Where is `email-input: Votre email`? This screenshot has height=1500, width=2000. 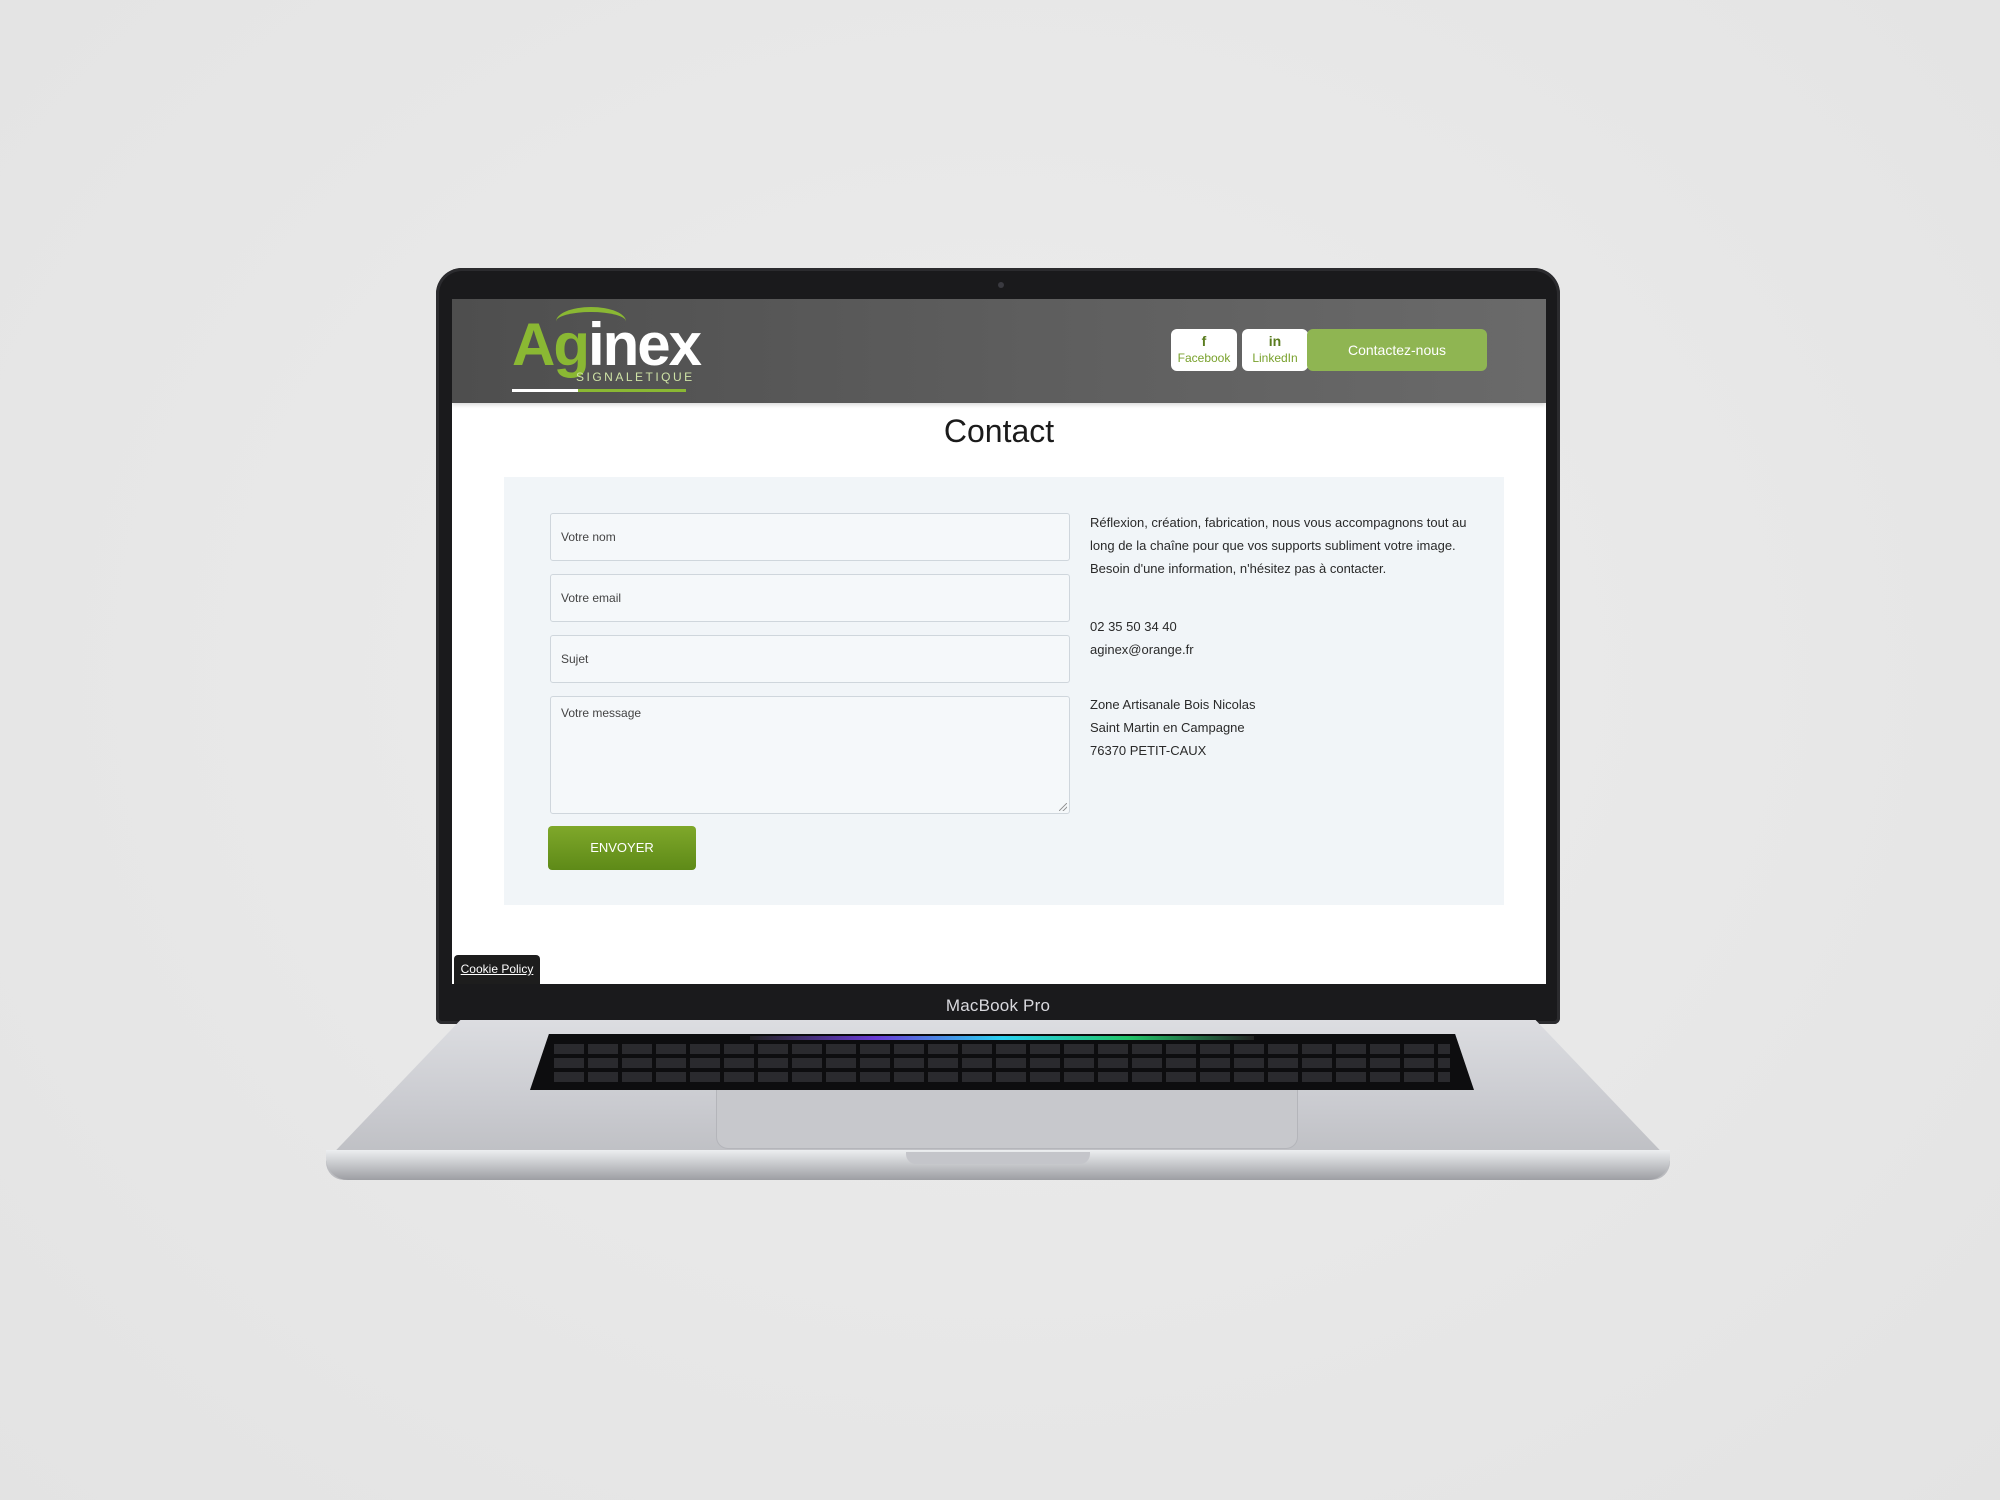 email-input: Votre email is located at coordinates (810, 598).